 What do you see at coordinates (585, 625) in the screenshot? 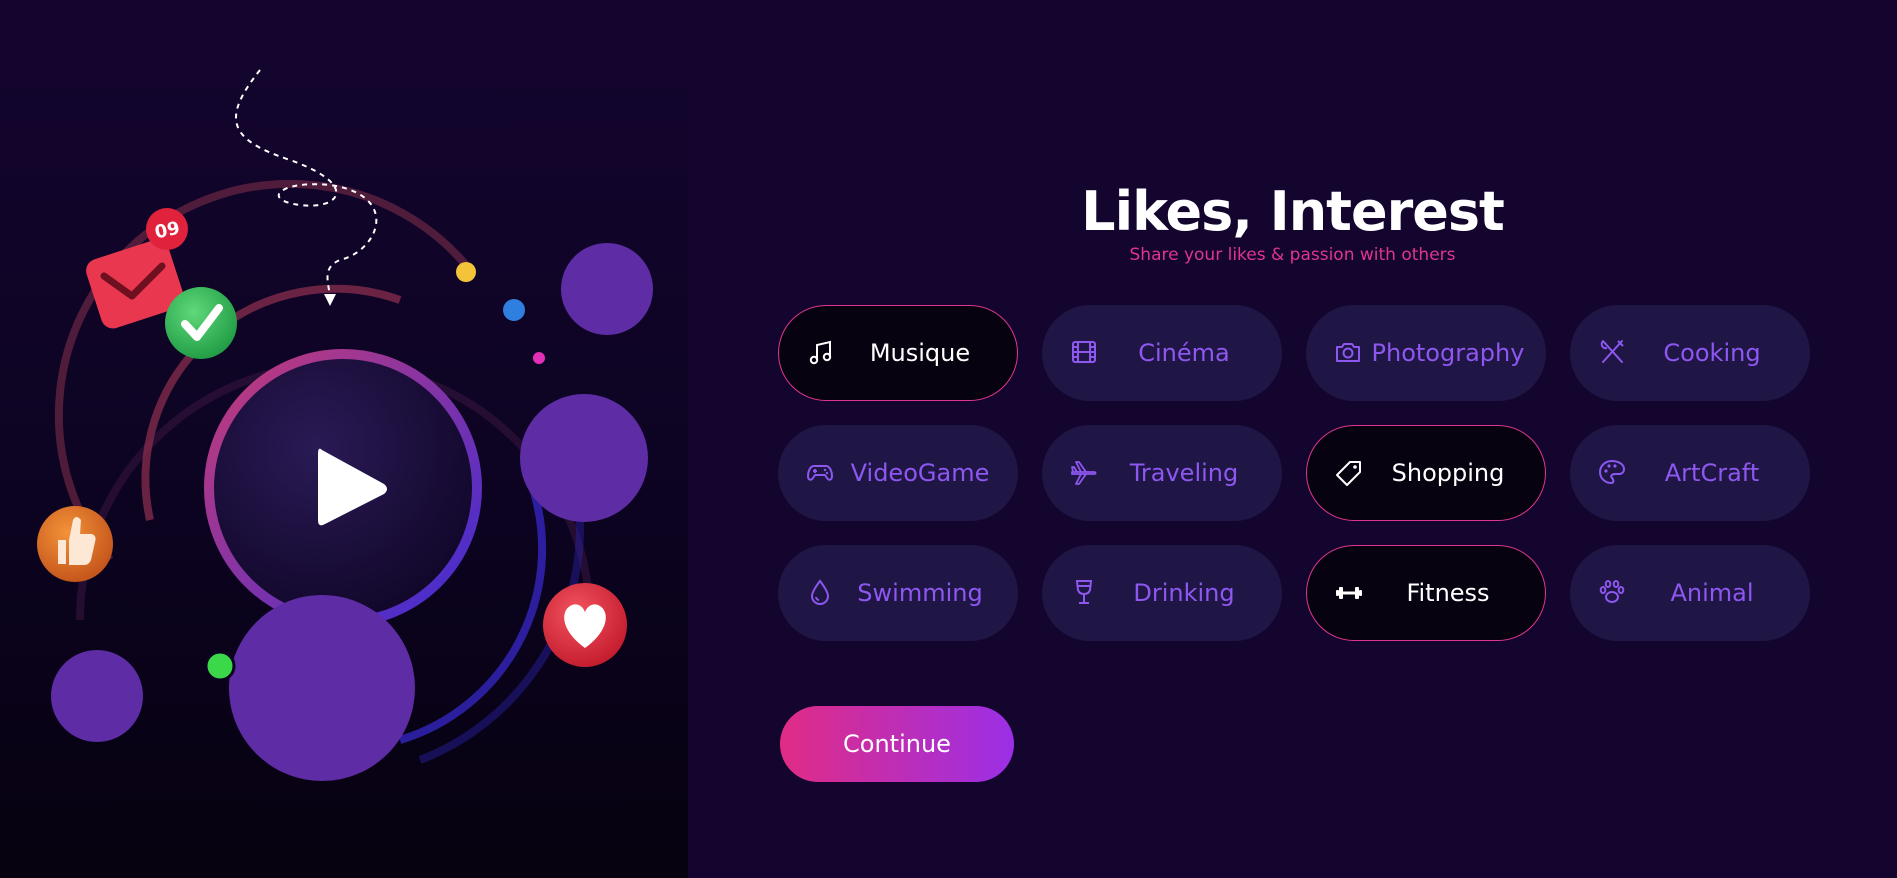
I see `heart-icon` at bounding box center [585, 625].